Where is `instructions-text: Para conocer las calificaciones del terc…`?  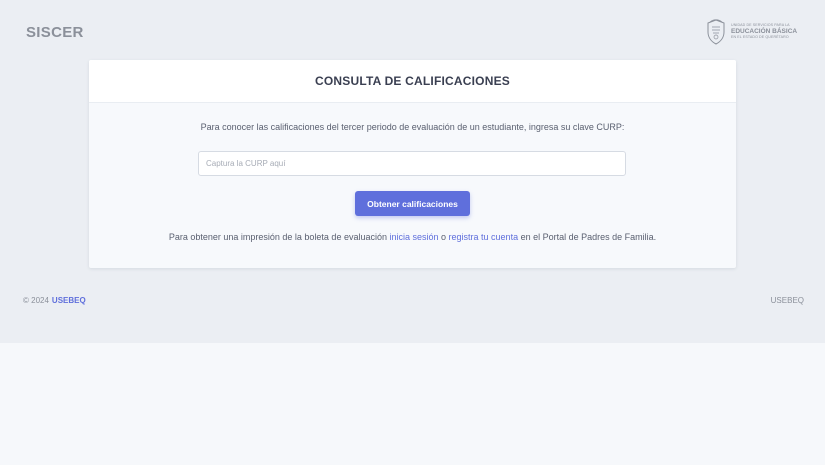
instructions-text: Para conocer las calificaciones del terc… is located at coordinates (412, 127).